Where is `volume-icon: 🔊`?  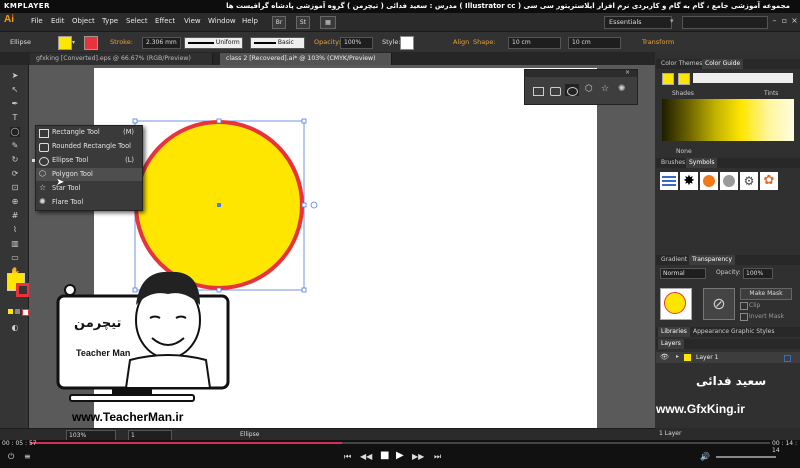
volume-icon: 🔊 is located at coordinates (705, 456).